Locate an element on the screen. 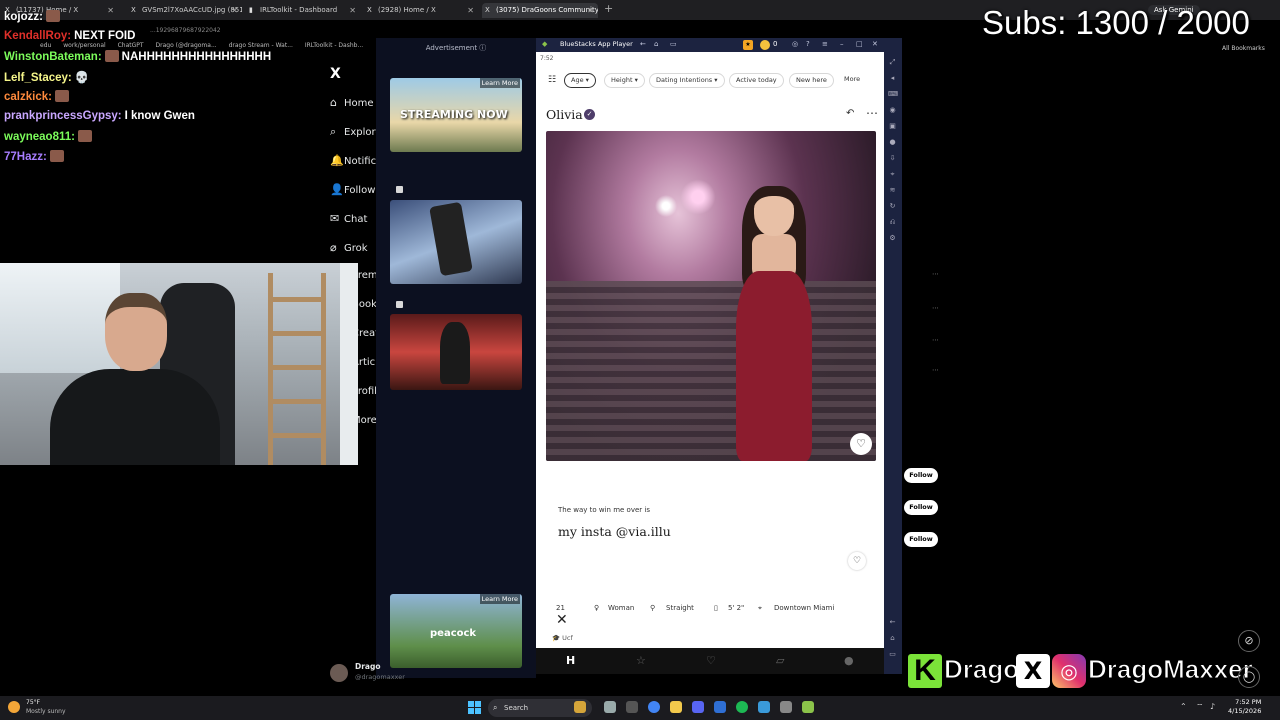 The image size is (1280, 720). messages-tab-icon: ▱ is located at coordinates (780, 660).